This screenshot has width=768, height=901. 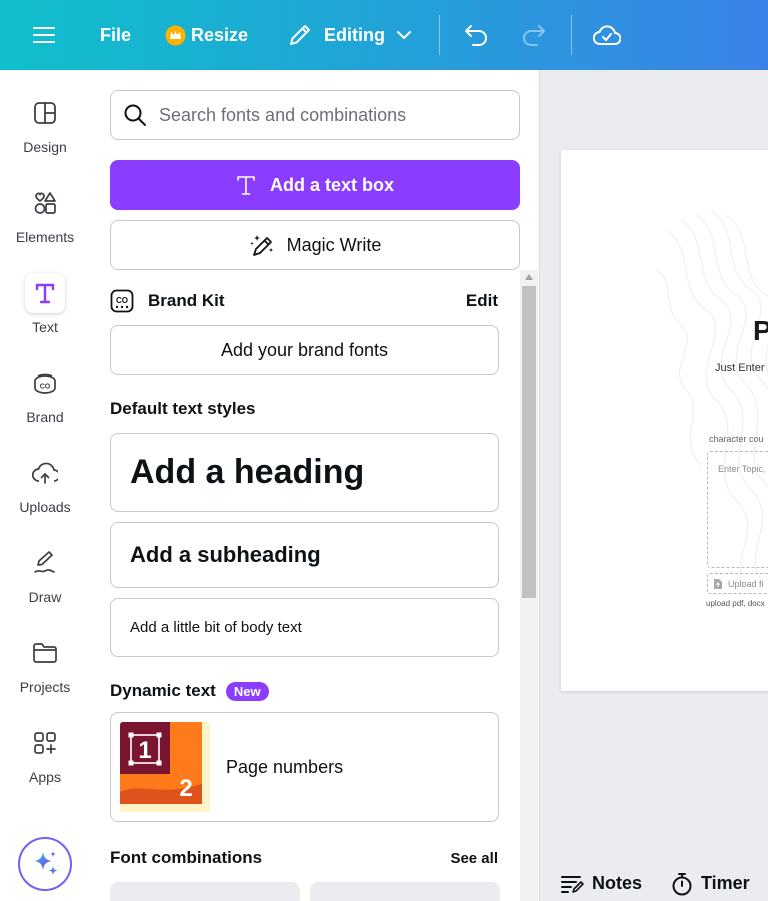 What do you see at coordinates (45, 763) in the screenshot?
I see `rail-item-apps: Apps` at bounding box center [45, 763].